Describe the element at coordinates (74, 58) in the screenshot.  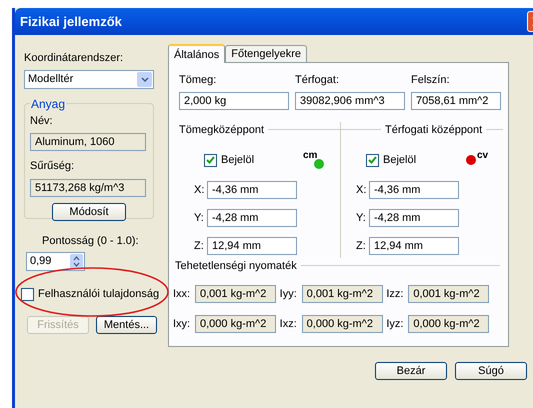
I see `field-label: Koordinátarendszer:` at that location.